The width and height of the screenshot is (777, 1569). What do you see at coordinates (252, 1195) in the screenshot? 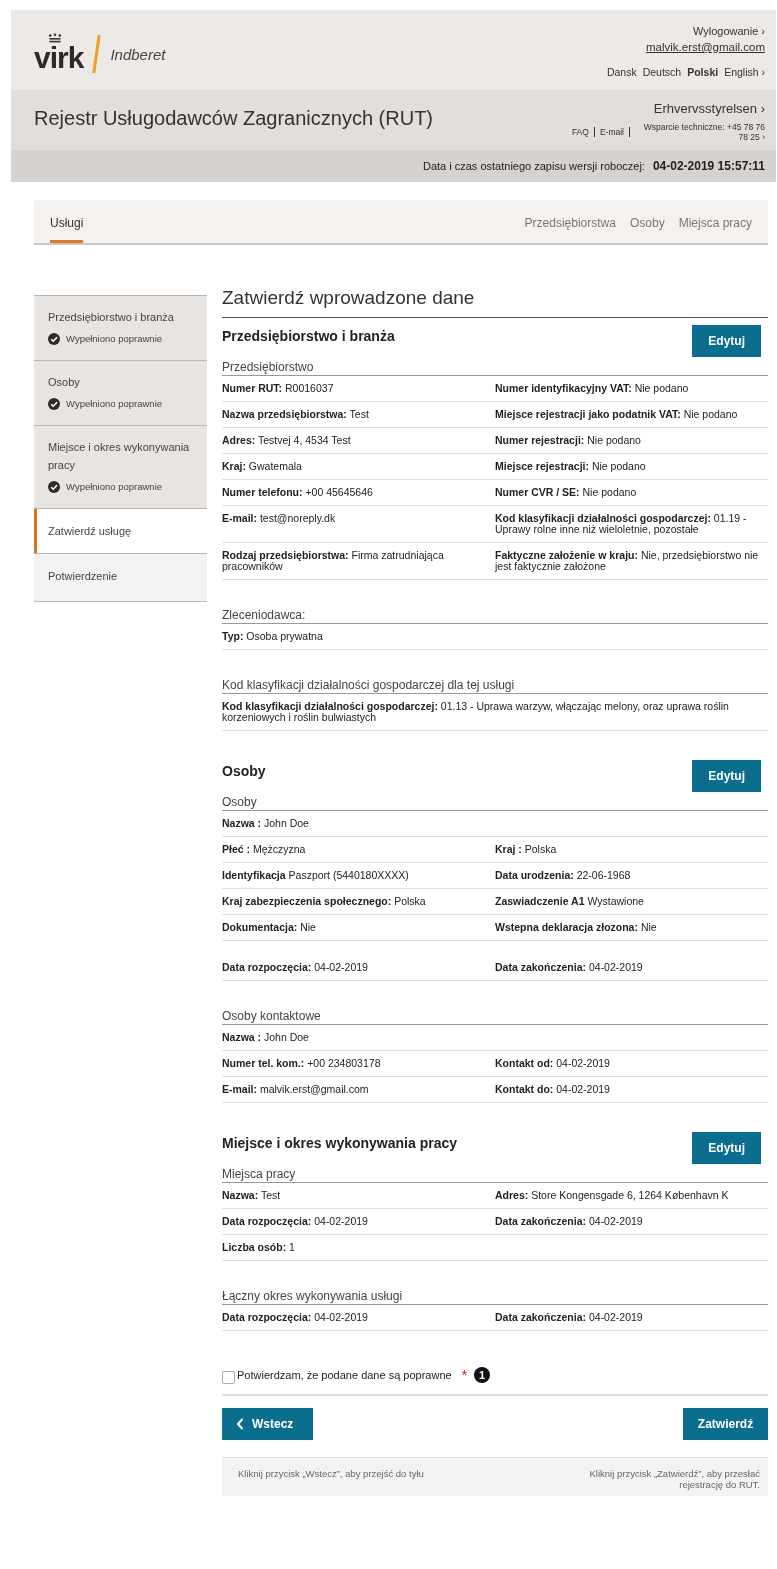
I see `field-text: Nazwa: Test` at bounding box center [252, 1195].